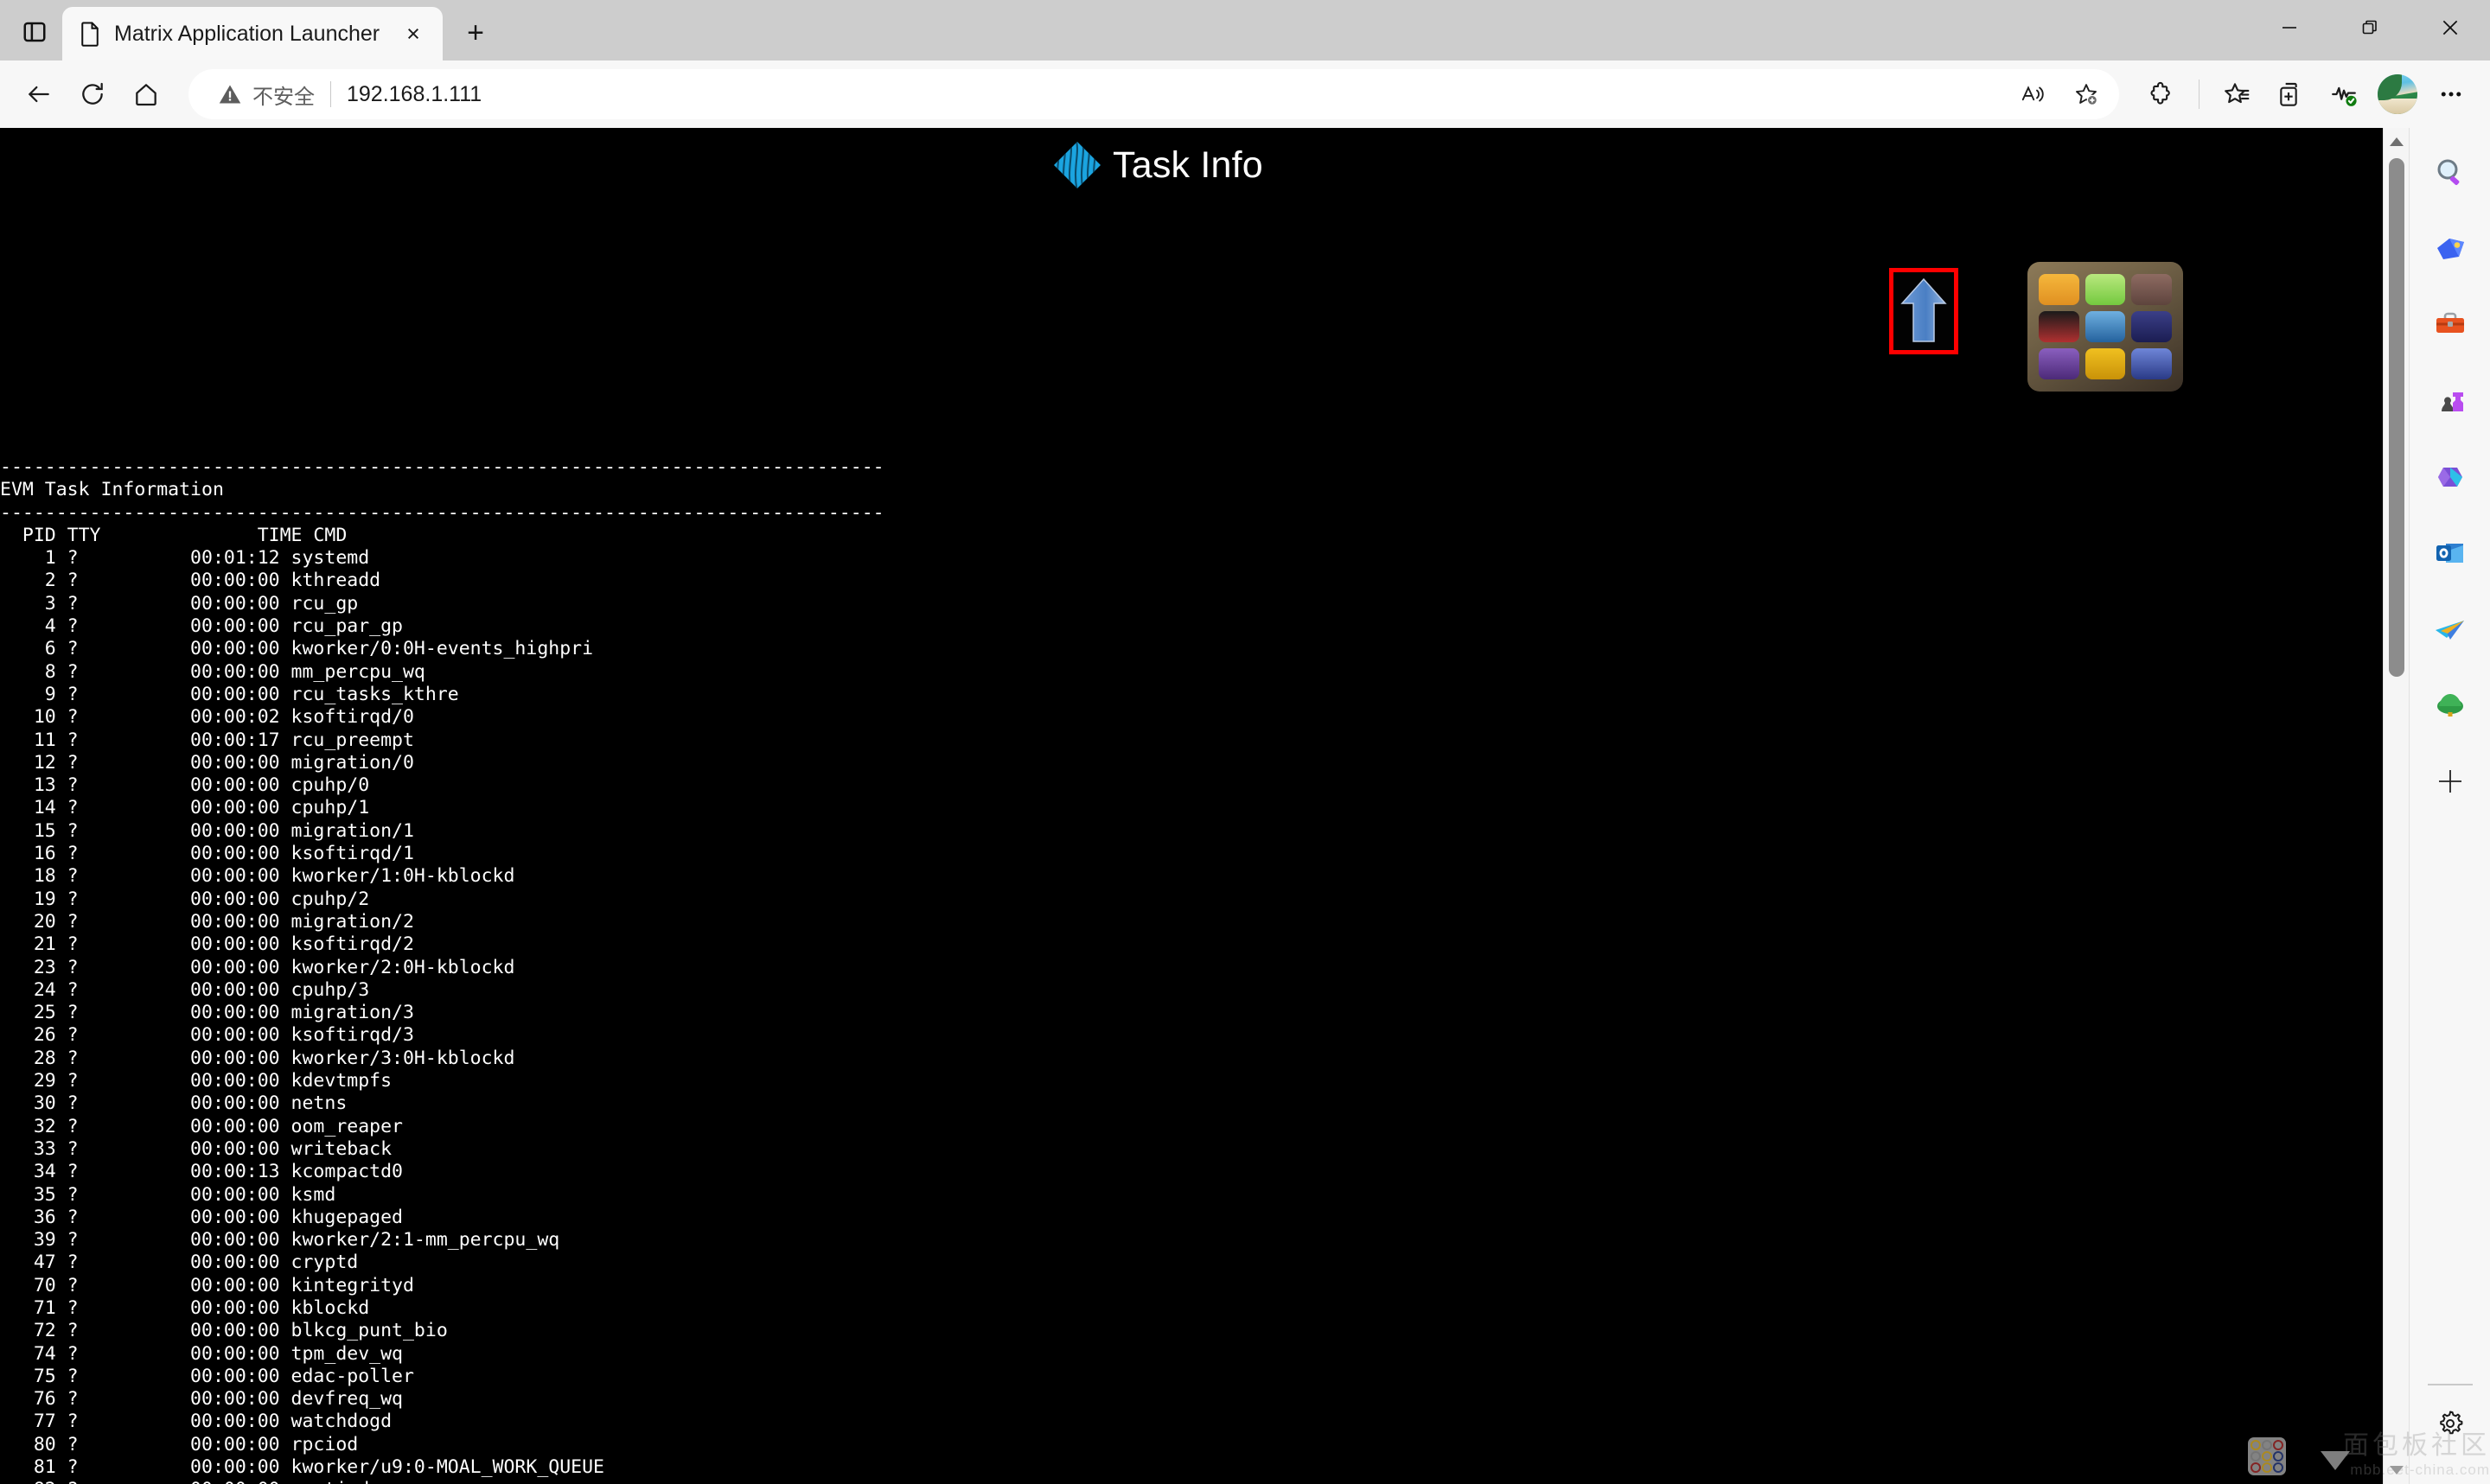  What do you see at coordinates (2450, 401) in the screenshot?
I see `games-icon` at bounding box center [2450, 401].